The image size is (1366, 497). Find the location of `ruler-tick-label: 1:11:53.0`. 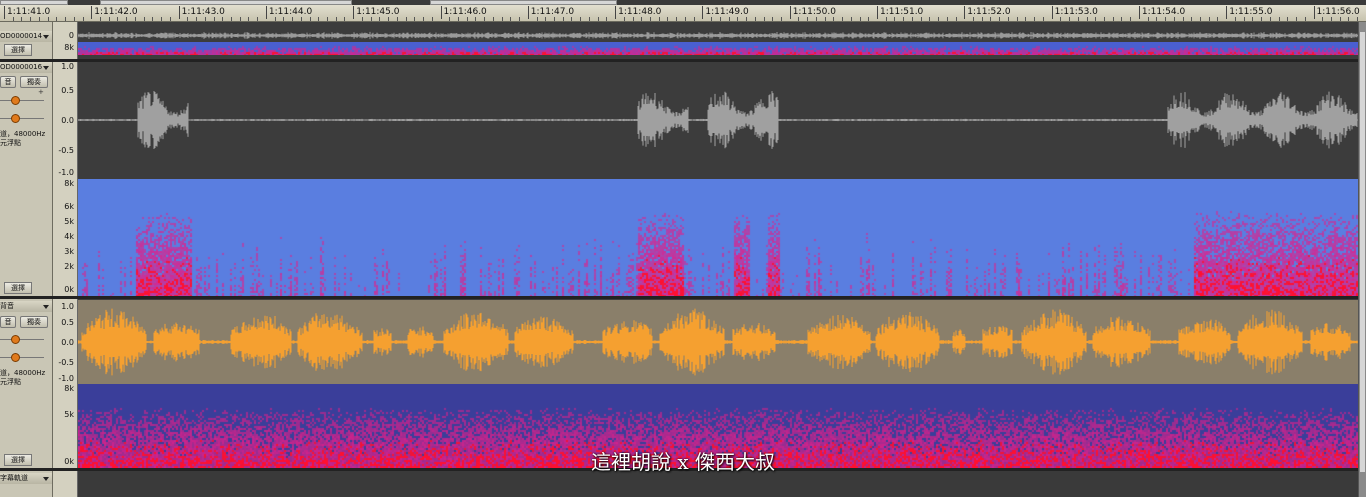

ruler-tick-label: 1:11:53.0 is located at coordinates (1074, 12).